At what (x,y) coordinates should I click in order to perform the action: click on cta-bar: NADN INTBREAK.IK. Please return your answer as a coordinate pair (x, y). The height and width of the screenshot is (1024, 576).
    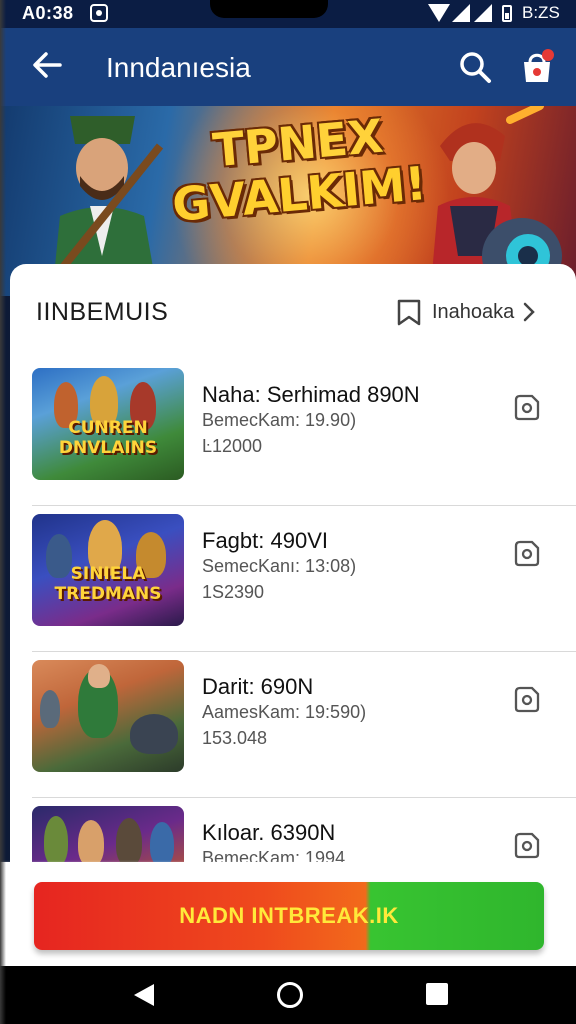
    Looking at the image, I should click on (288, 914).